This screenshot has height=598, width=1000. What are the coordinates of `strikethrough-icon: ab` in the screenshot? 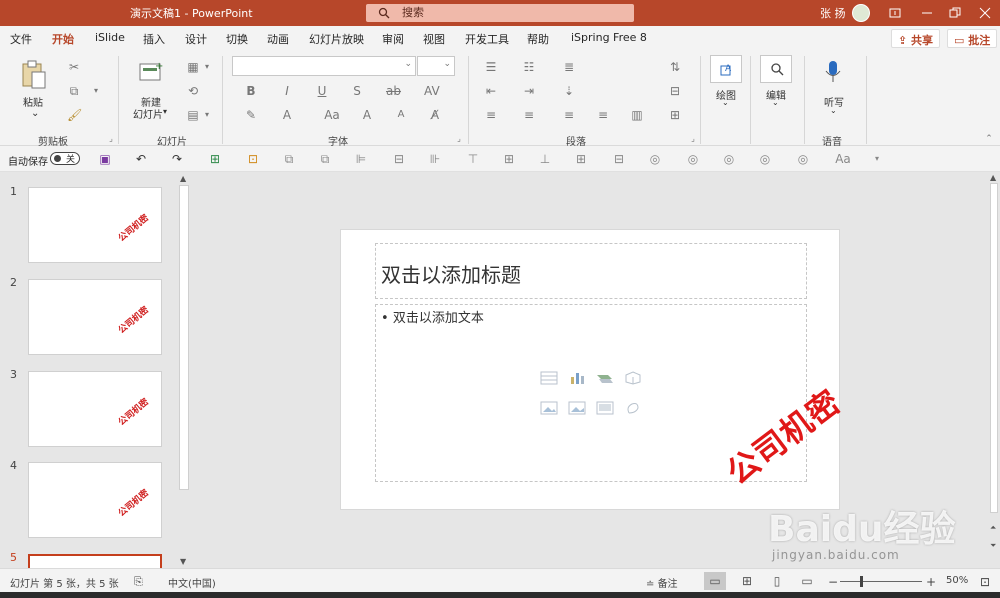 It's located at (393, 91).